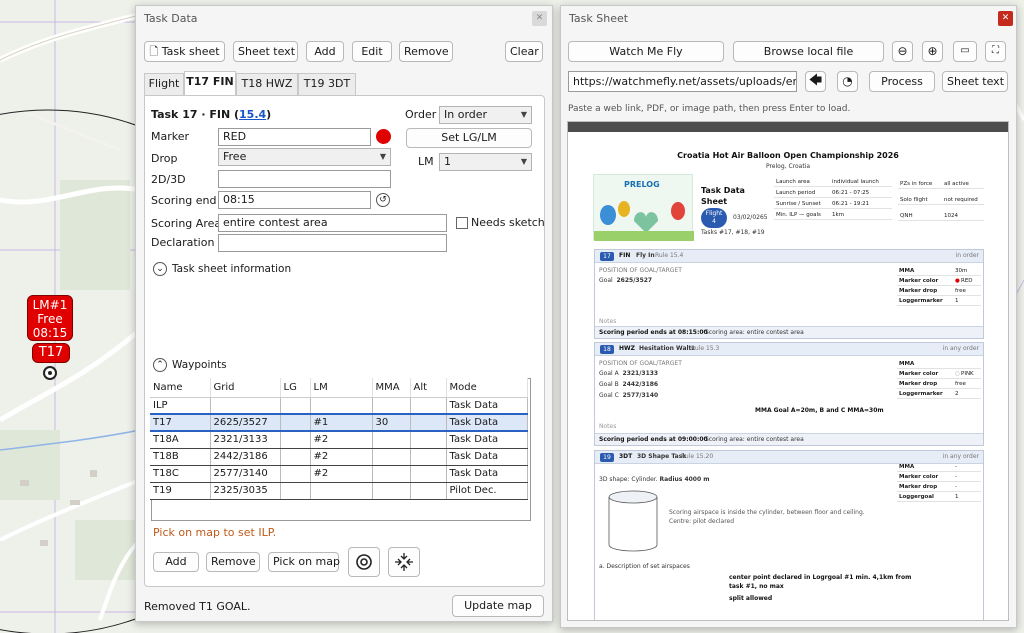 Image resolution: width=1024 pixels, height=633 pixels. Describe the element at coordinates (750, 217) in the screenshot. I see `flight-date: 03/02/0265` at that location.